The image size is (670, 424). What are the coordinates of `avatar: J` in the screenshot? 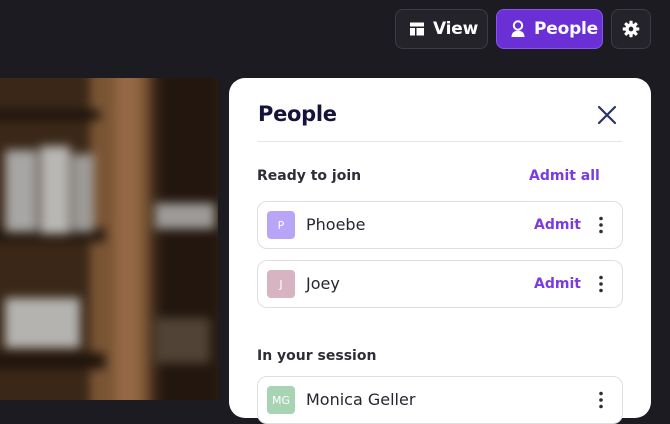 It's located at (281, 284).